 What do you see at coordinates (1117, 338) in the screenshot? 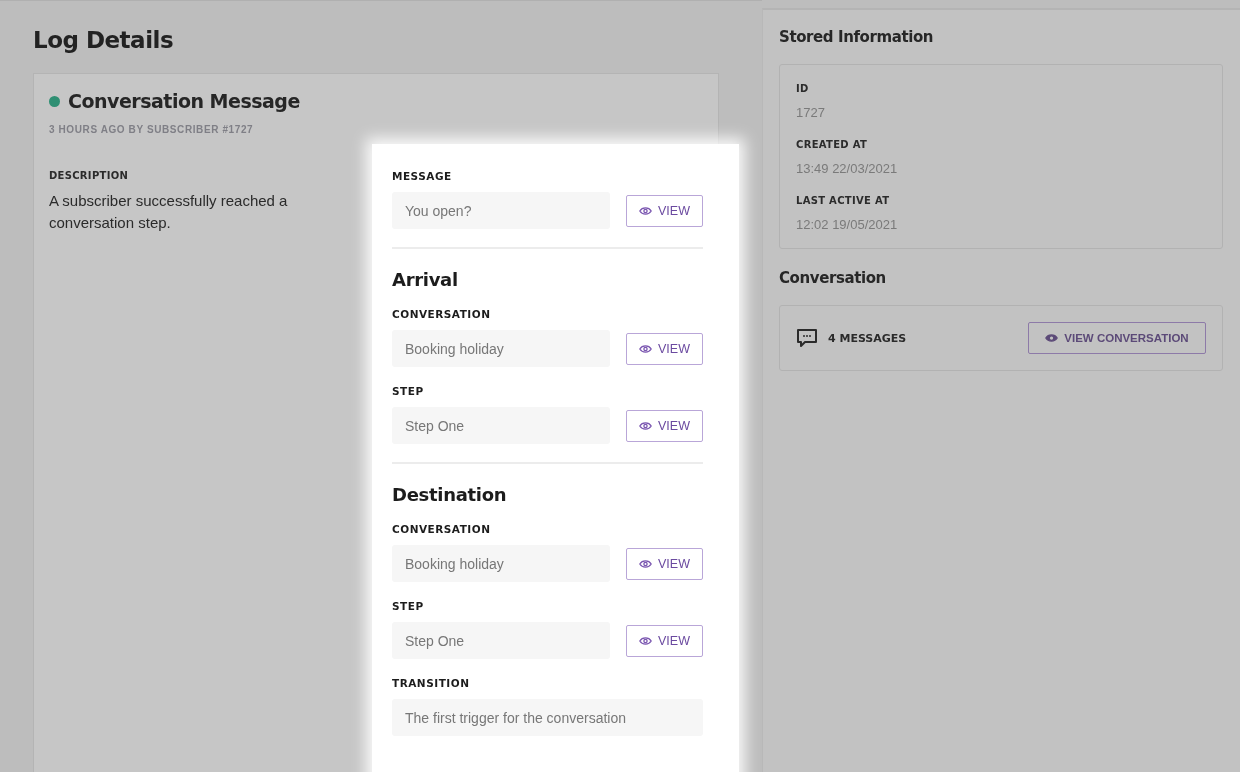
I see `view-conversation-button: VIEW CONVERSATION` at bounding box center [1117, 338].